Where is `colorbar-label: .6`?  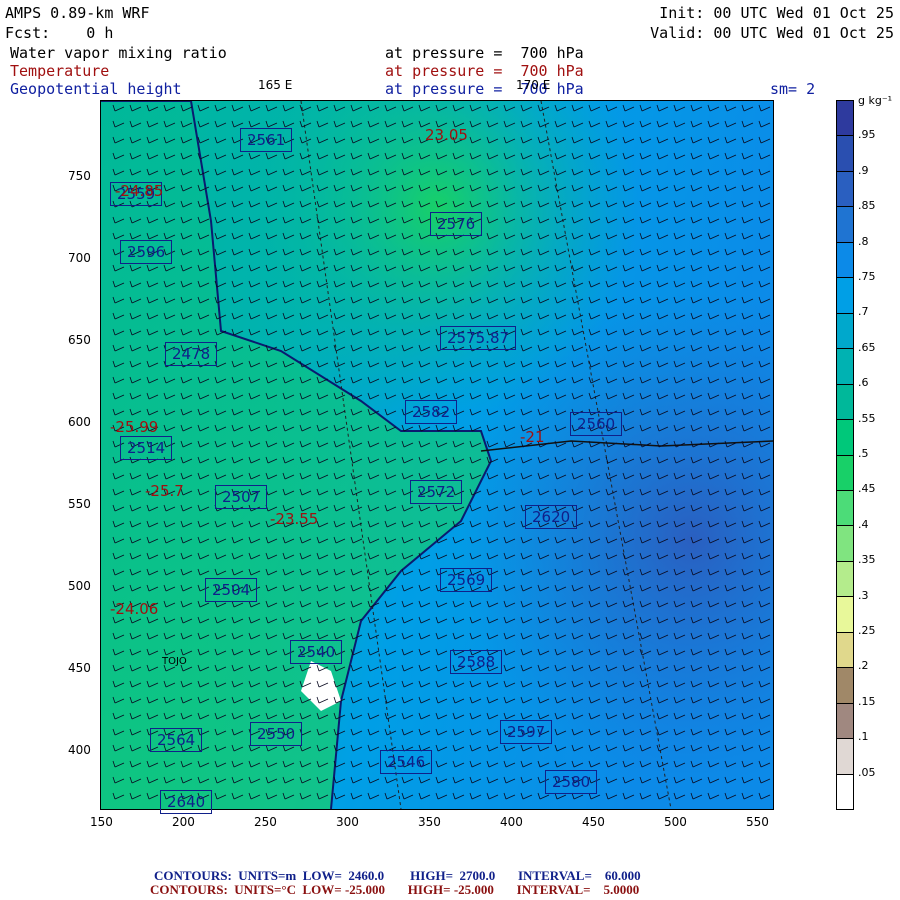
colorbar-label: .6 is located at coordinates (863, 383).